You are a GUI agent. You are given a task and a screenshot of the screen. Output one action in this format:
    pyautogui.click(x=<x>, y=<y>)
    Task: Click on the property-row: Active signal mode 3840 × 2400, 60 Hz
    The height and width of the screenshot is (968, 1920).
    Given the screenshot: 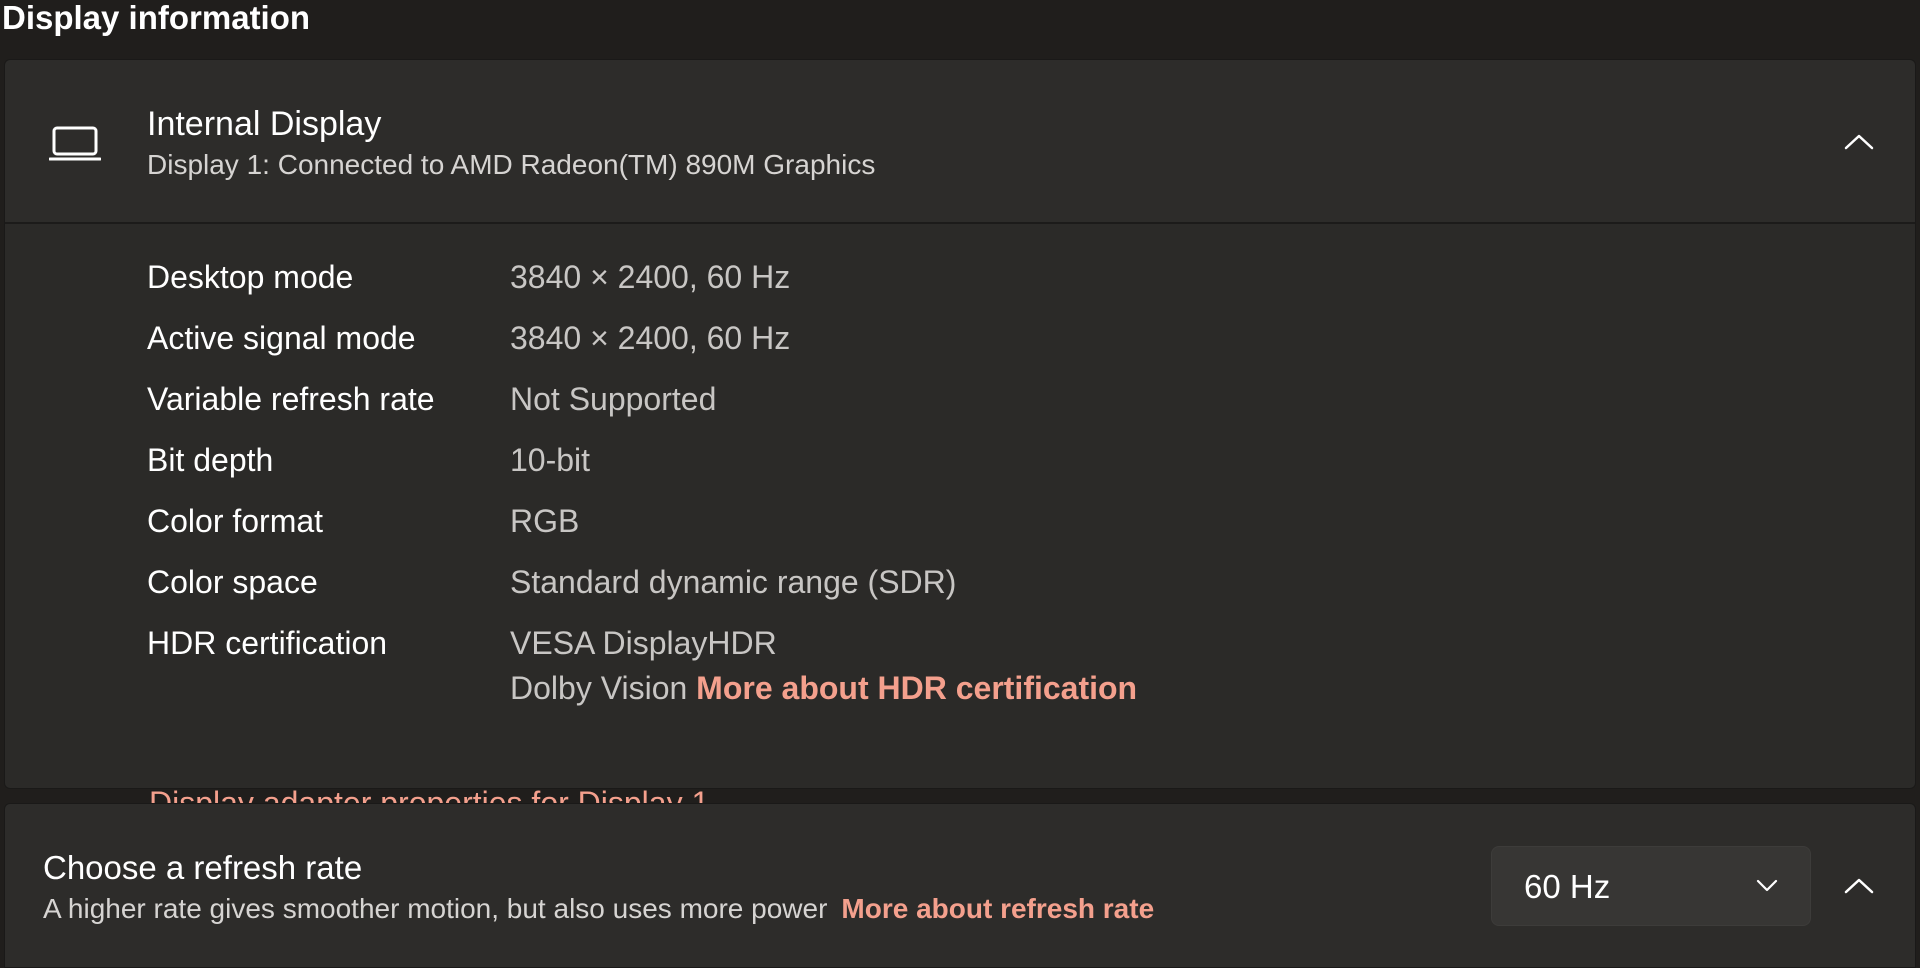 What is the action you would take?
    pyautogui.click(x=997, y=337)
    